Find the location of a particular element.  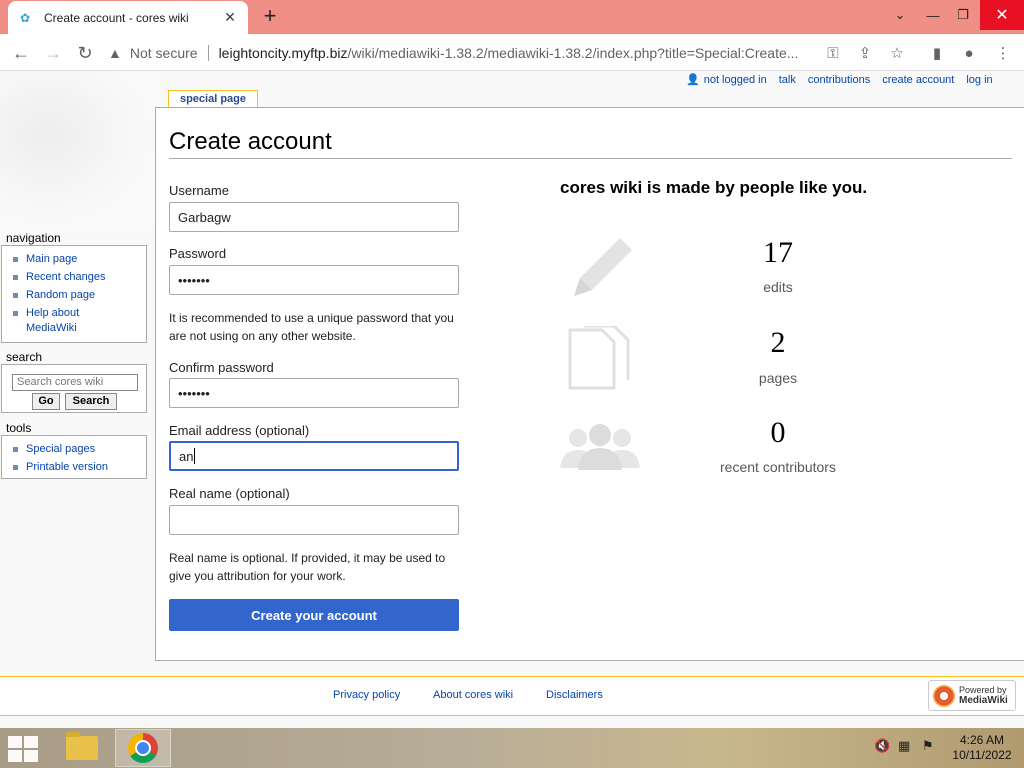

chrome-icon is located at coordinates (143, 748).